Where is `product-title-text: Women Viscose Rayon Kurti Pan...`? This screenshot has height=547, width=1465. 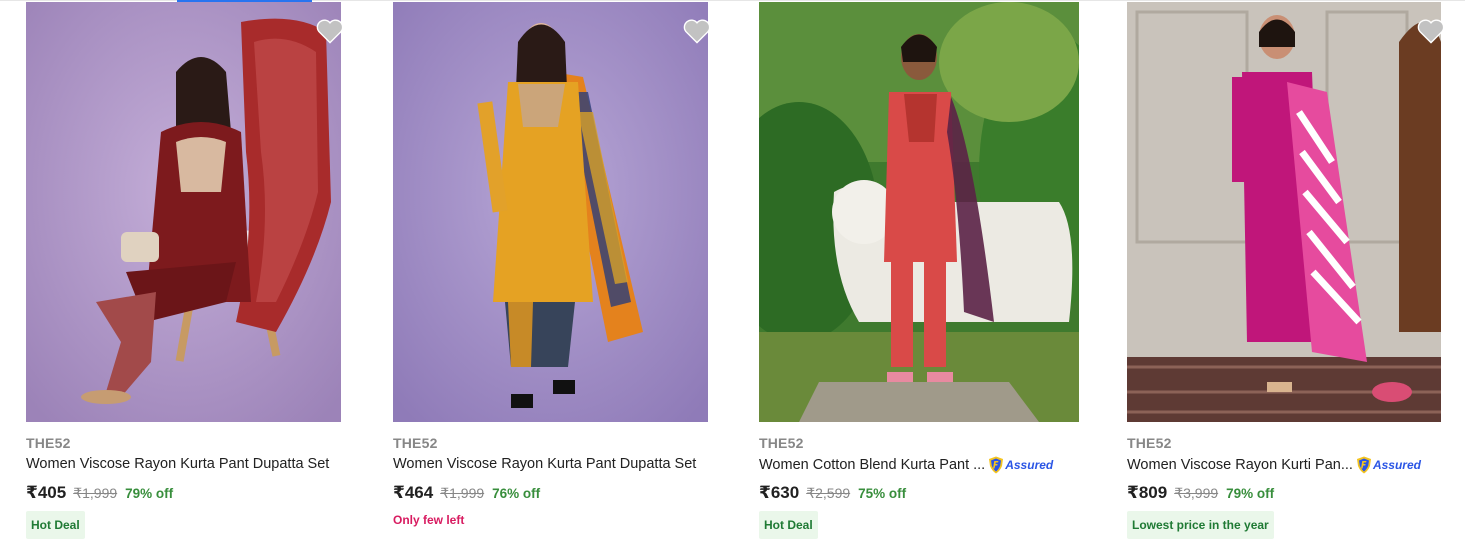
product-title-text: Women Viscose Rayon Kurti Pan... is located at coordinates (1240, 465).